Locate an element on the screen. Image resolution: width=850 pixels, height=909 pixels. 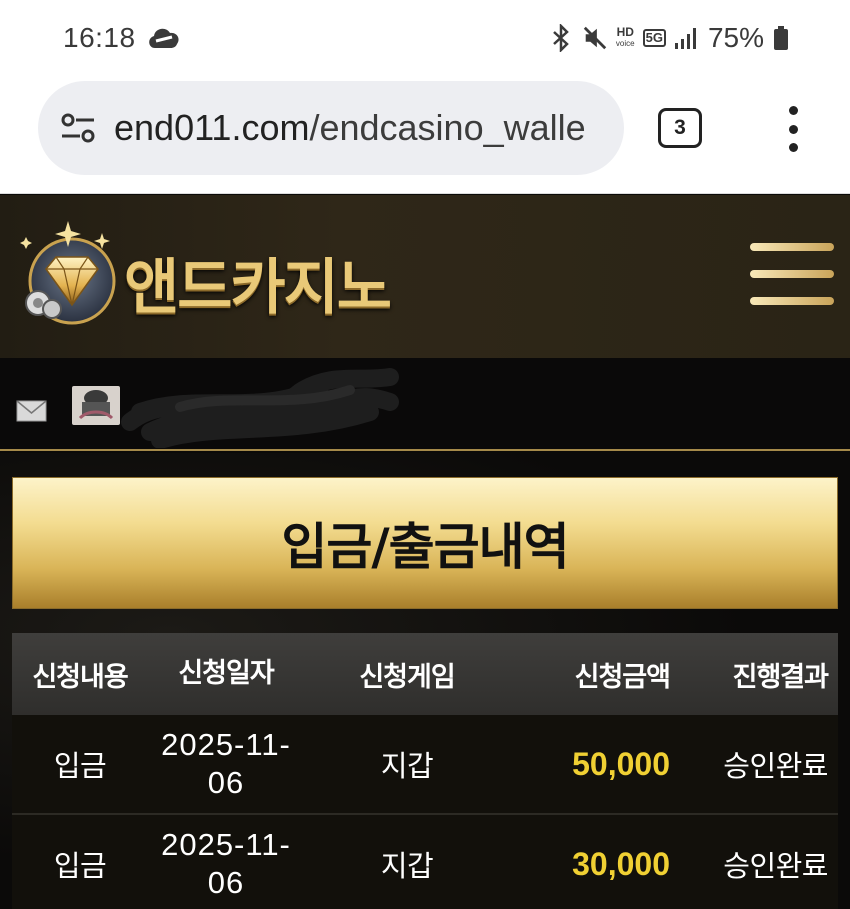
redacted-username is located at coordinates (260, 408).